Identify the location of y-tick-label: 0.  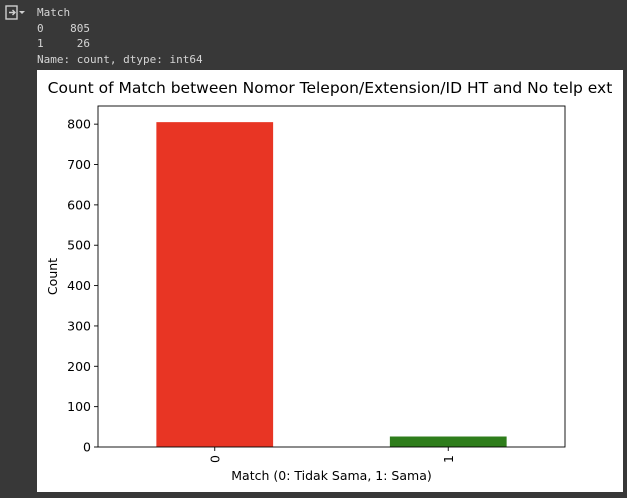
(87, 447).